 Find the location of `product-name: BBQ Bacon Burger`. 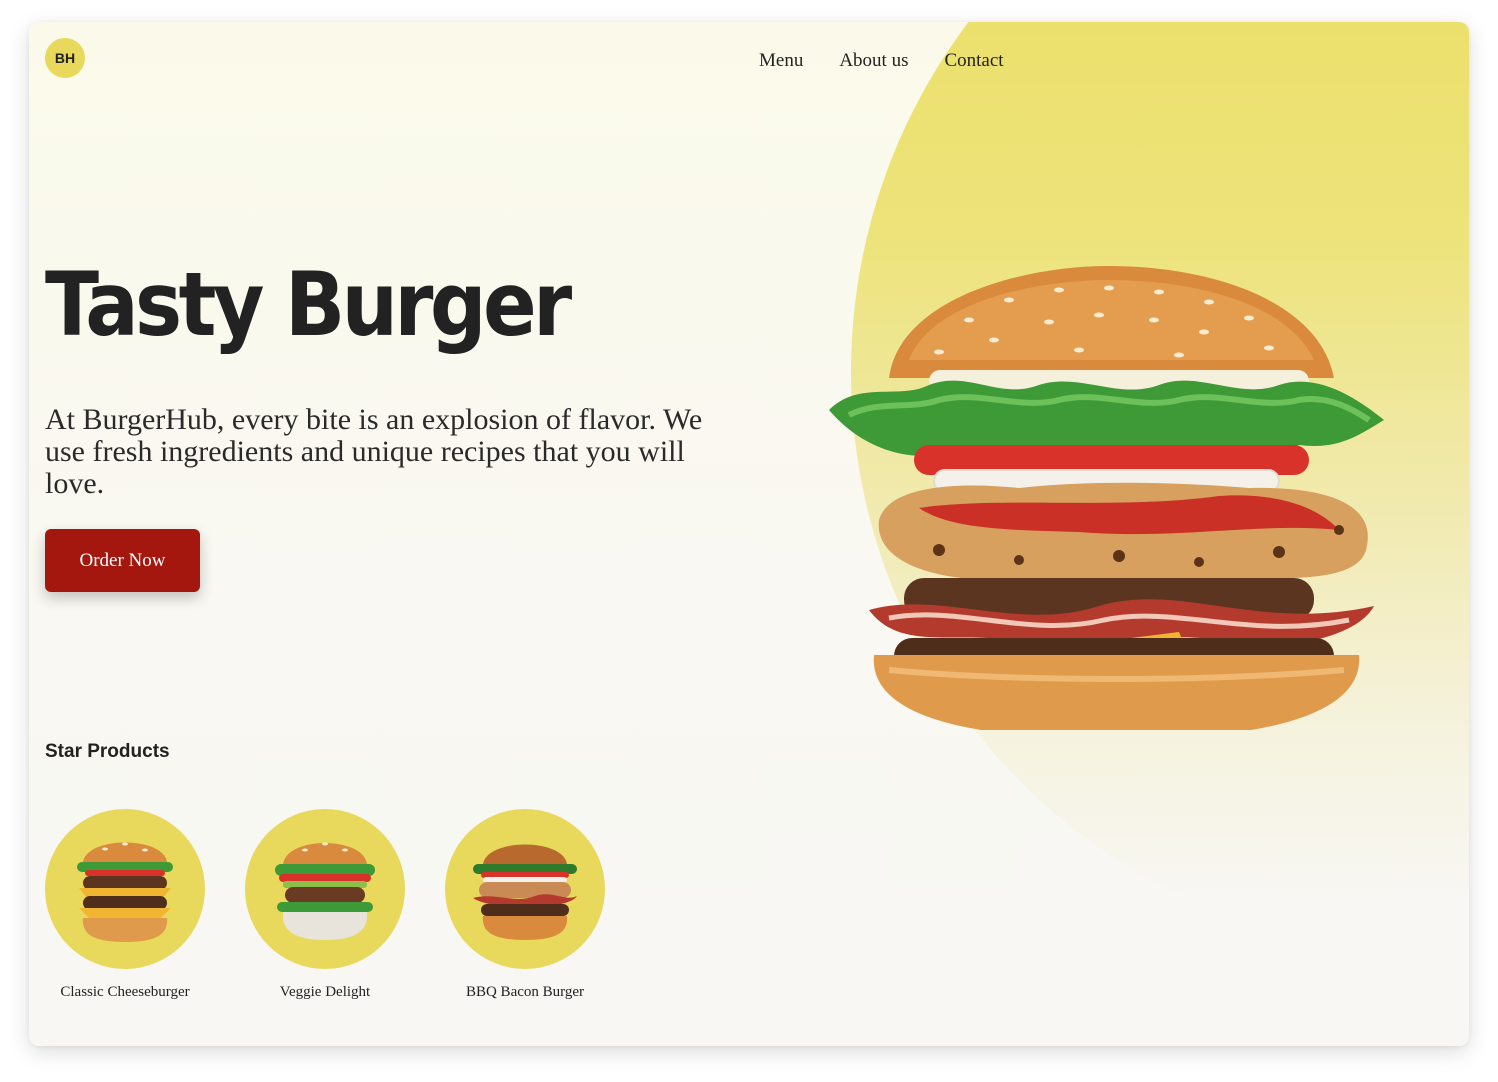

product-name: BBQ Bacon Burger is located at coordinates (525, 992).